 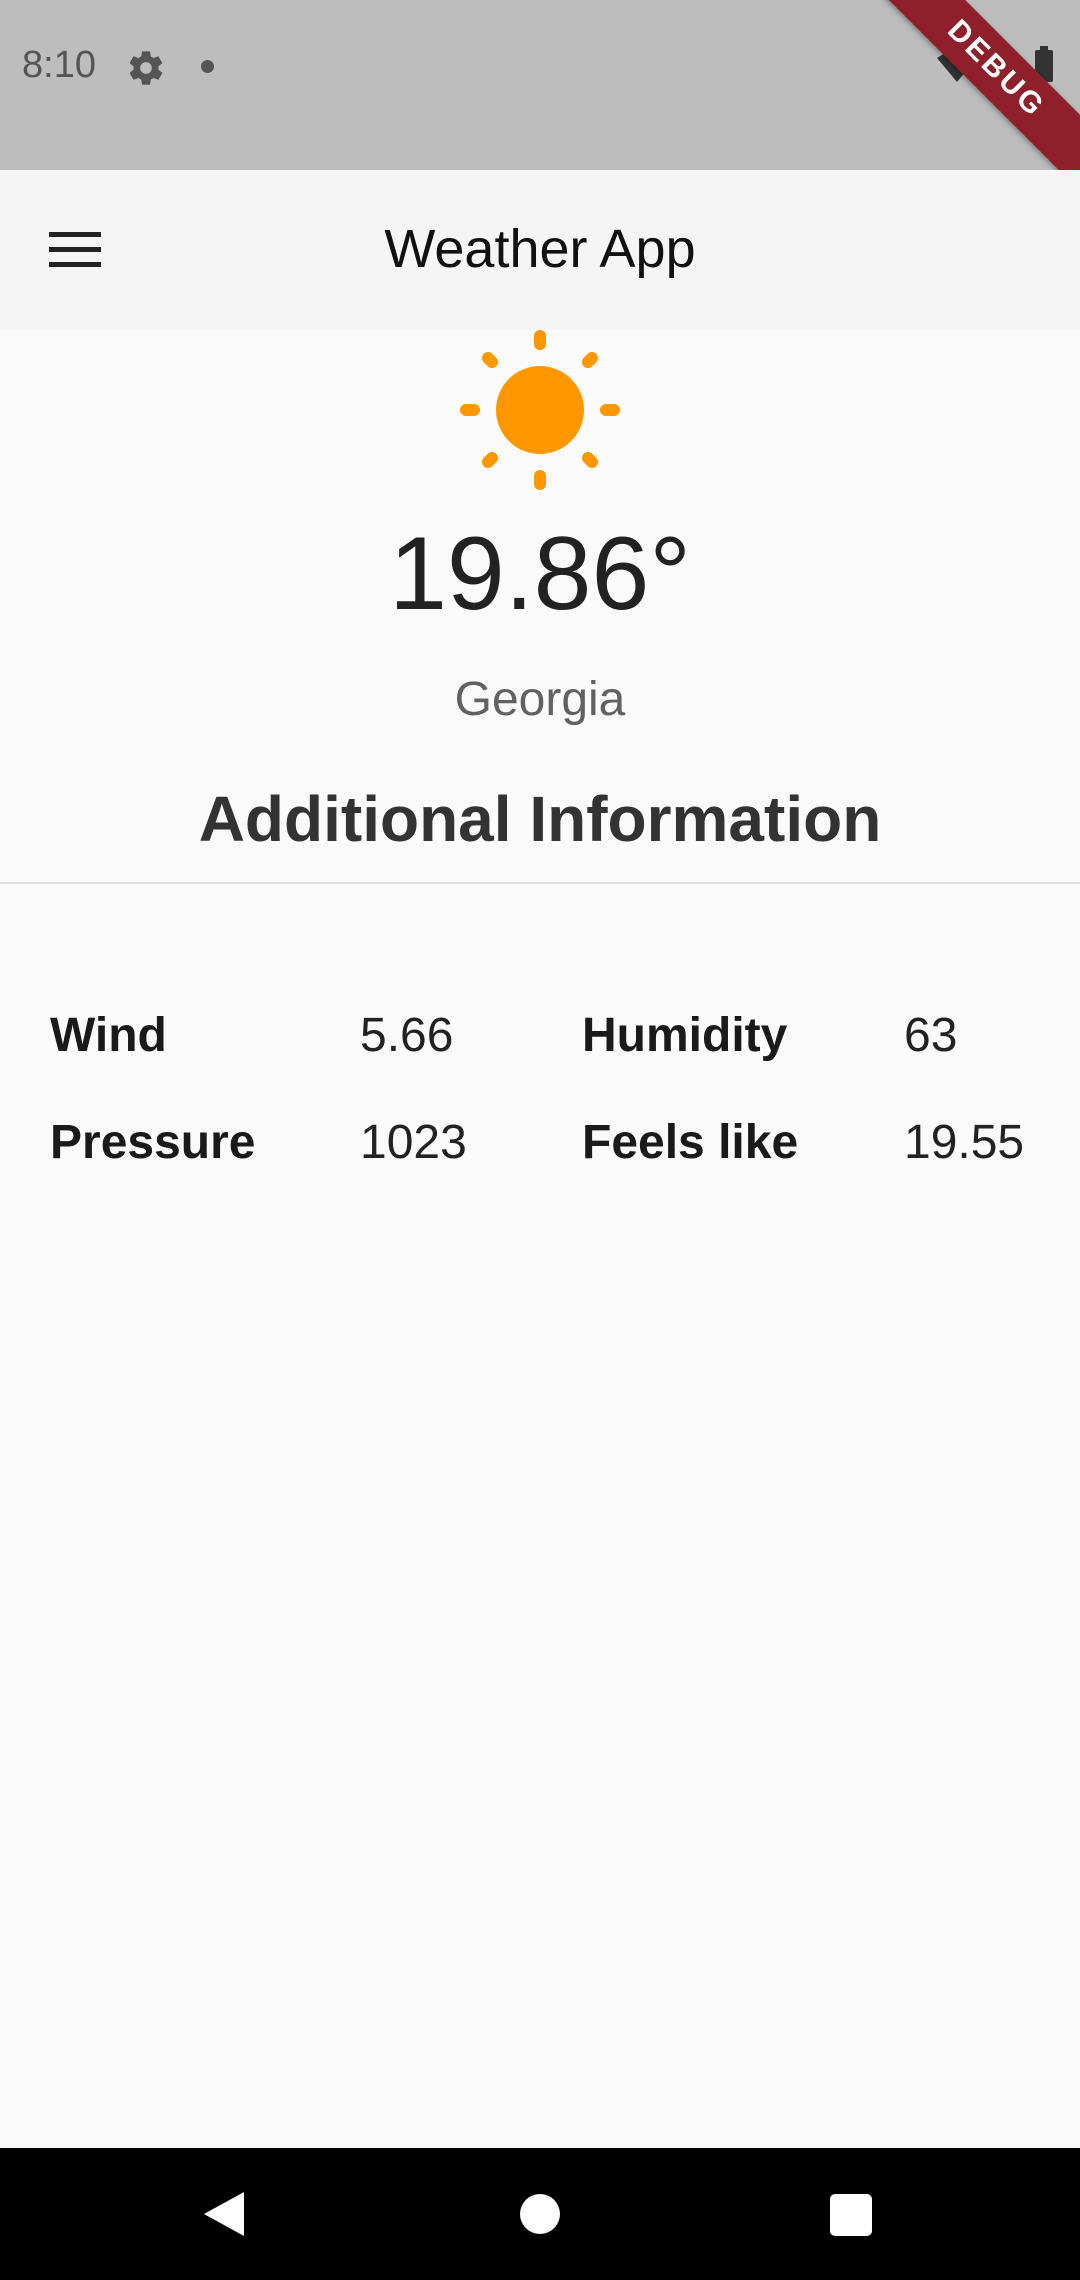 I want to click on app-bar: Weather App, so click(x=540, y=250).